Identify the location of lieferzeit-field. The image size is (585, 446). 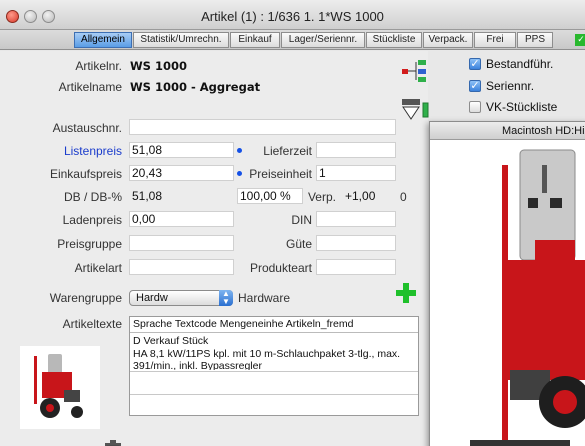
(356, 150).